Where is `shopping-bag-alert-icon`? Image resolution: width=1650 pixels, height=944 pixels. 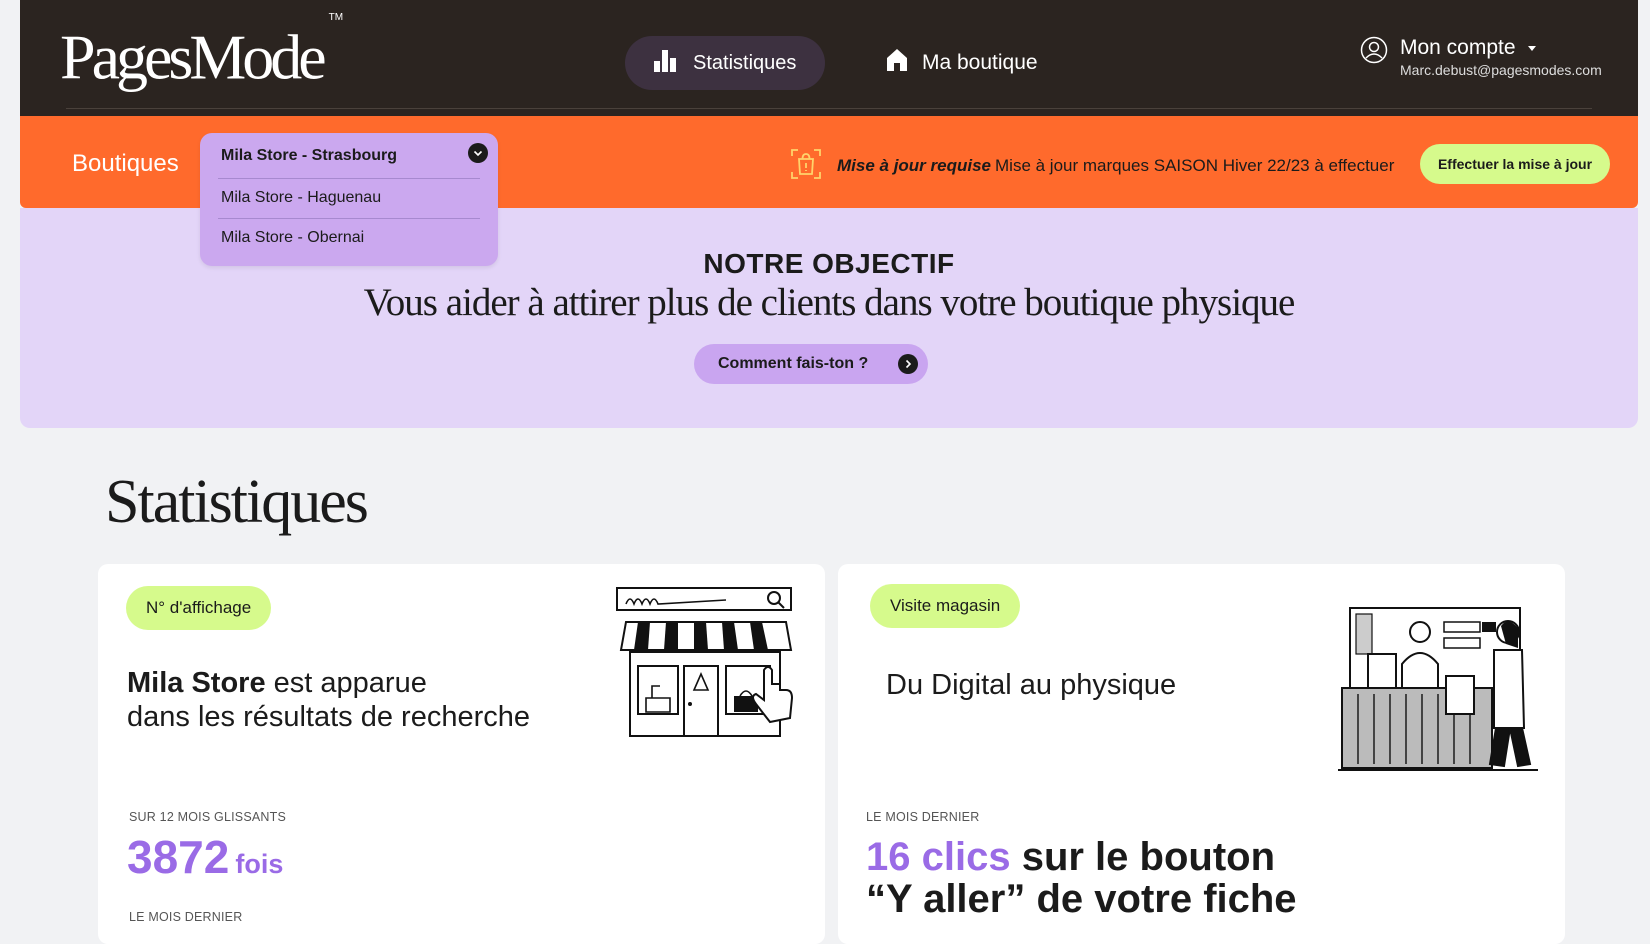
shopping-bag-alert-icon is located at coordinates (806, 166).